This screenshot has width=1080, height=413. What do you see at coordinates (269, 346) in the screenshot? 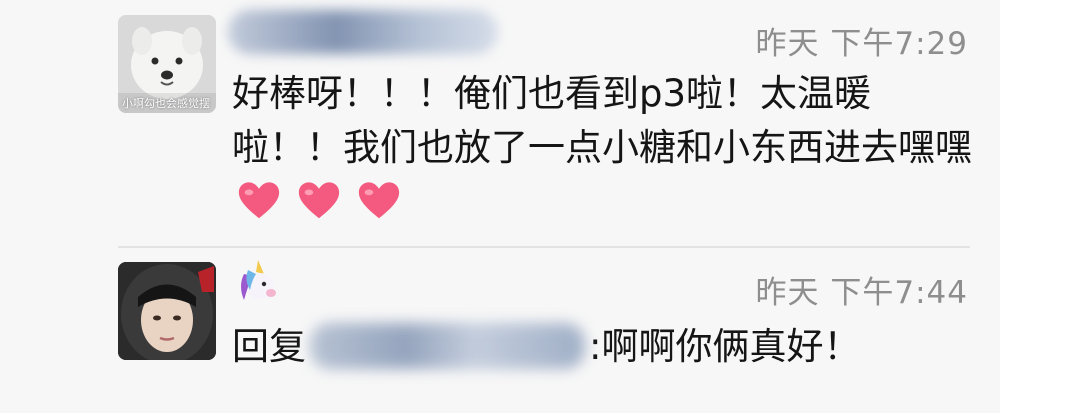
I see `reply-prefix: 回复` at bounding box center [269, 346].